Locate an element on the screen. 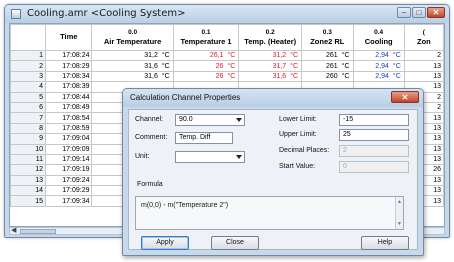  column-header: 0.2 Temp. (Heater) is located at coordinates (270, 37).